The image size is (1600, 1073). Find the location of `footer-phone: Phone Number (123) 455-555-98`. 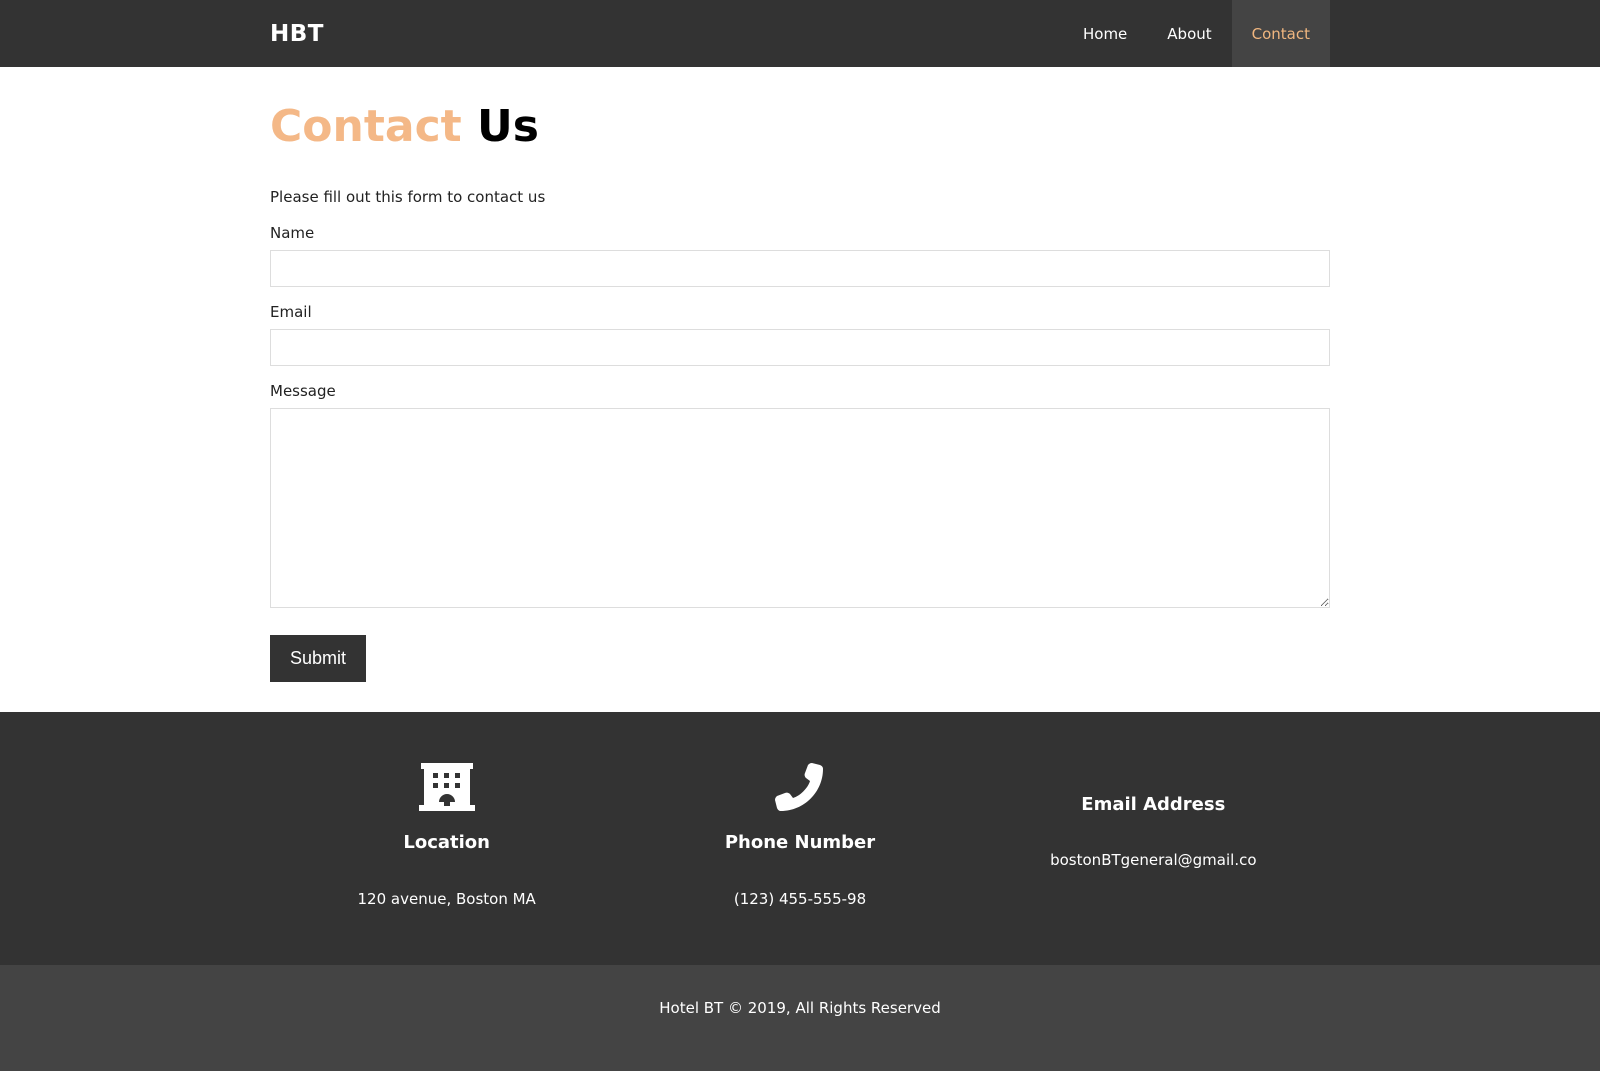

footer-phone: Phone Number (123) 455-555-98 is located at coordinates (799, 838).